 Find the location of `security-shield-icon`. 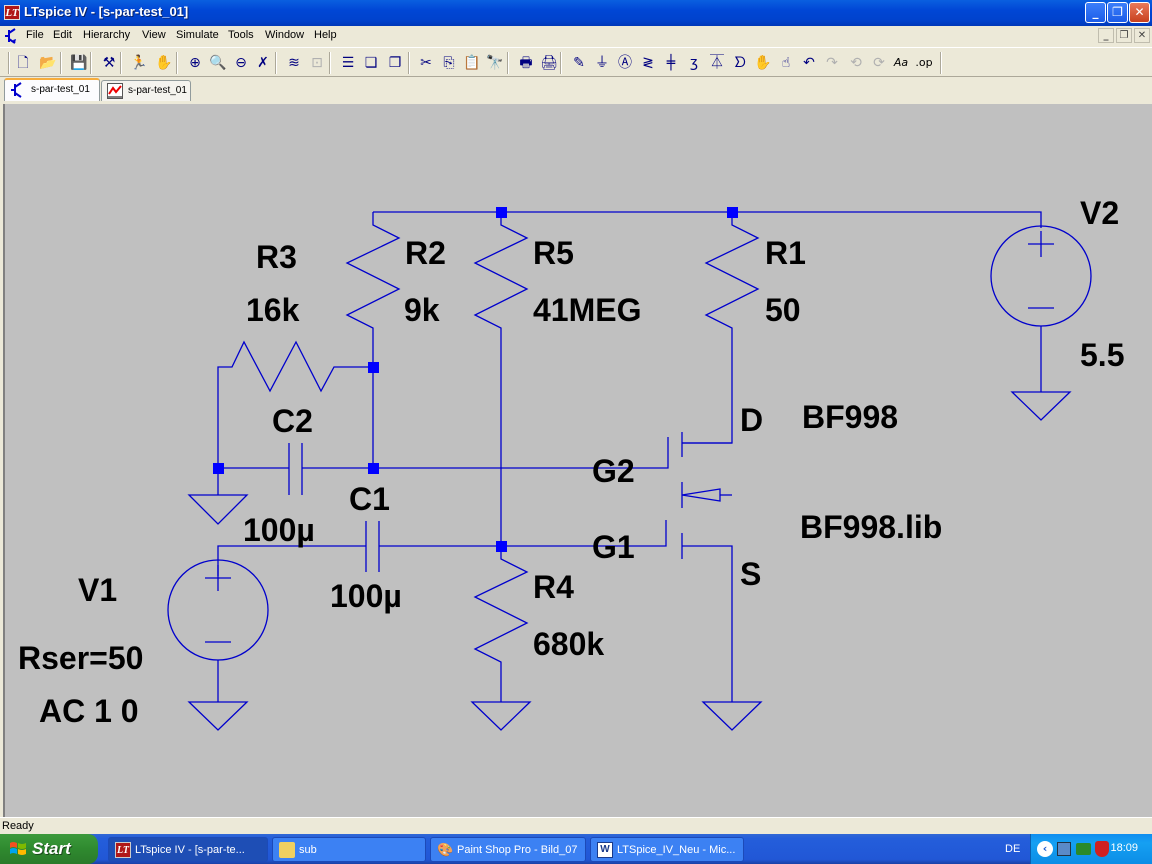

security-shield-icon is located at coordinates (1102, 849).